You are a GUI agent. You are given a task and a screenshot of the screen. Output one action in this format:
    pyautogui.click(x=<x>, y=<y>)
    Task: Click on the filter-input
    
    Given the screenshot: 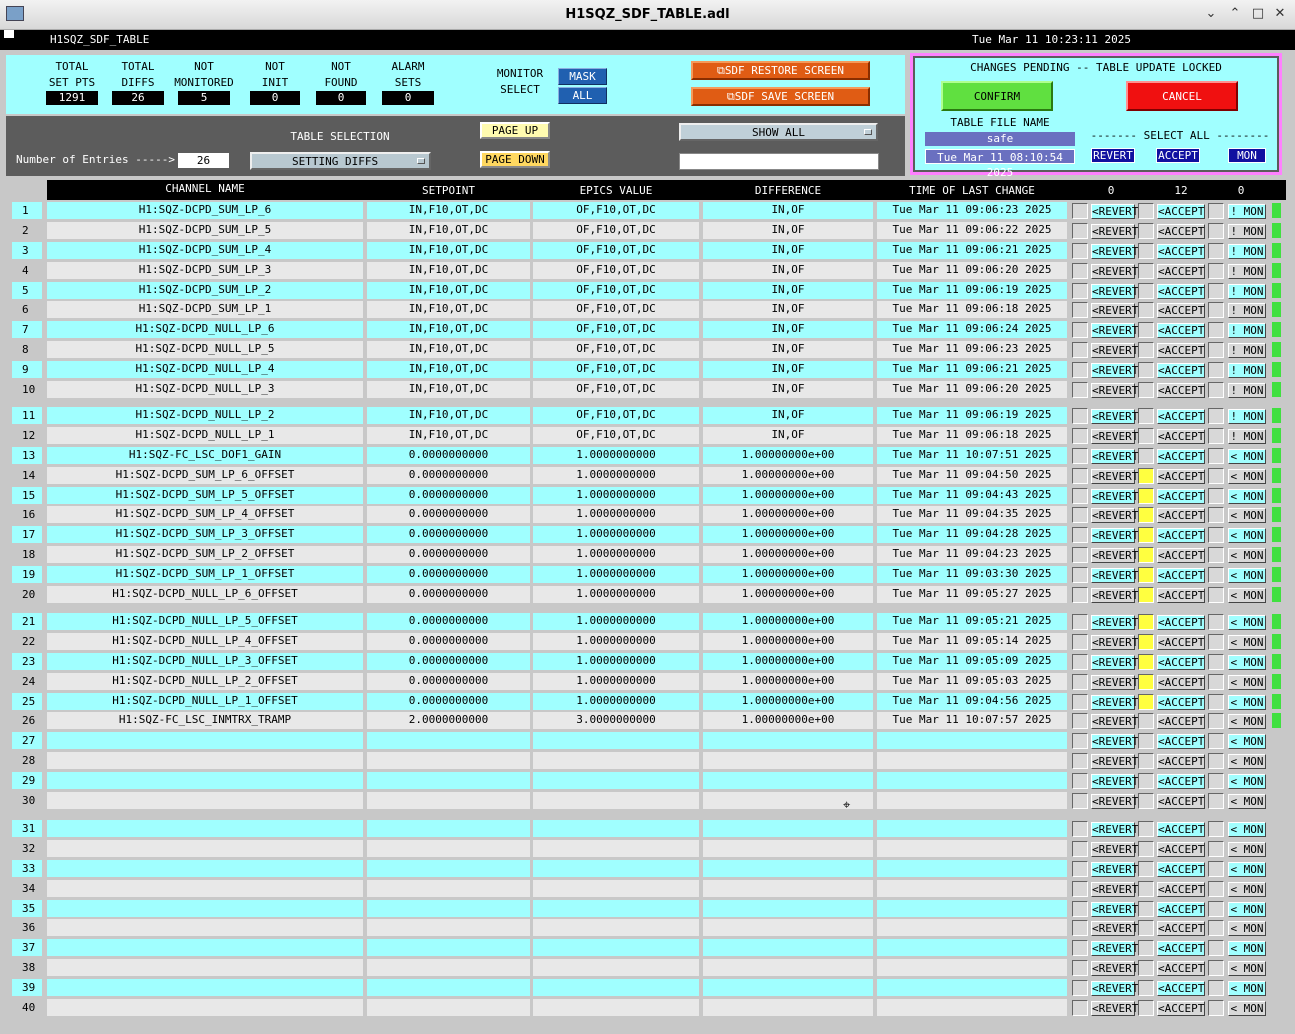 What is the action you would take?
    pyautogui.click(x=779, y=161)
    